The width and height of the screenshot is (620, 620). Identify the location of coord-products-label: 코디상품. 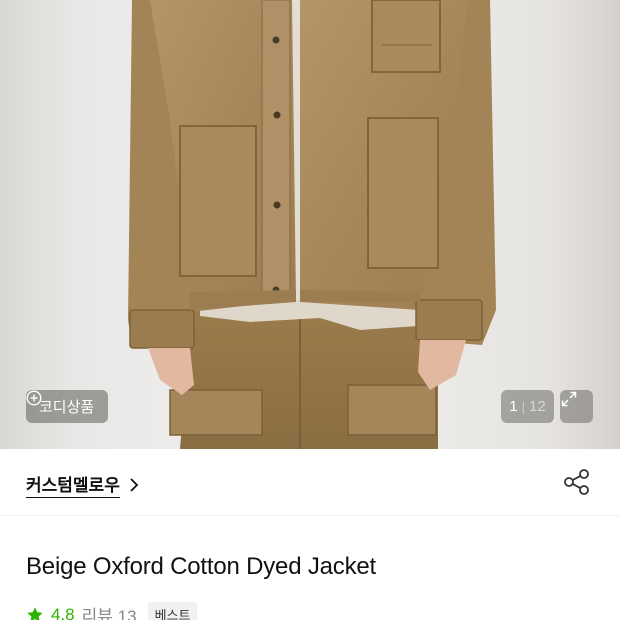
(67, 407).